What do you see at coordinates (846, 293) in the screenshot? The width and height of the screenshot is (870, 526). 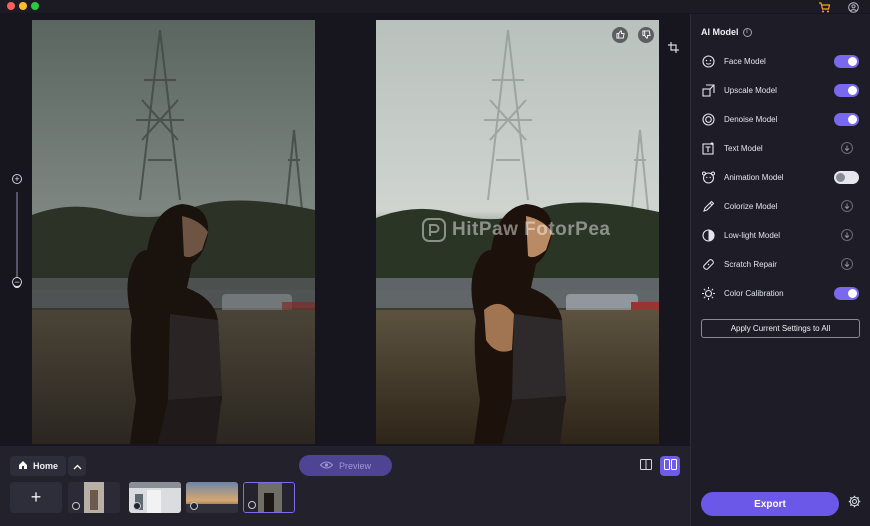 I see `color-calibration-toggle` at bounding box center [846, 293].